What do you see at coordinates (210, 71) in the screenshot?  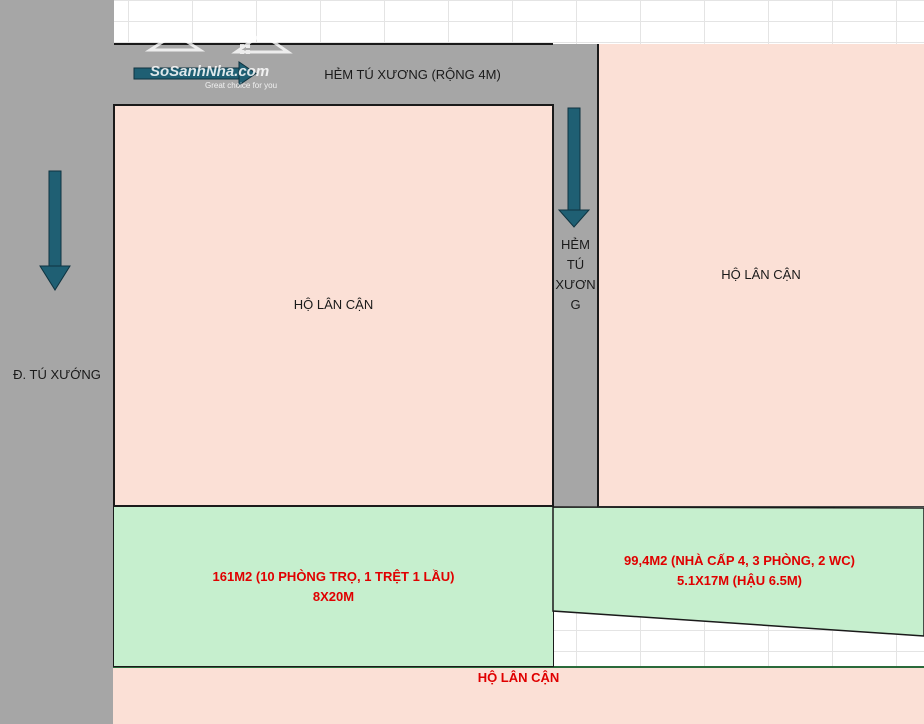 I see `watermark-brand: SoSanhNha.com` at bounding box center [210, 71].